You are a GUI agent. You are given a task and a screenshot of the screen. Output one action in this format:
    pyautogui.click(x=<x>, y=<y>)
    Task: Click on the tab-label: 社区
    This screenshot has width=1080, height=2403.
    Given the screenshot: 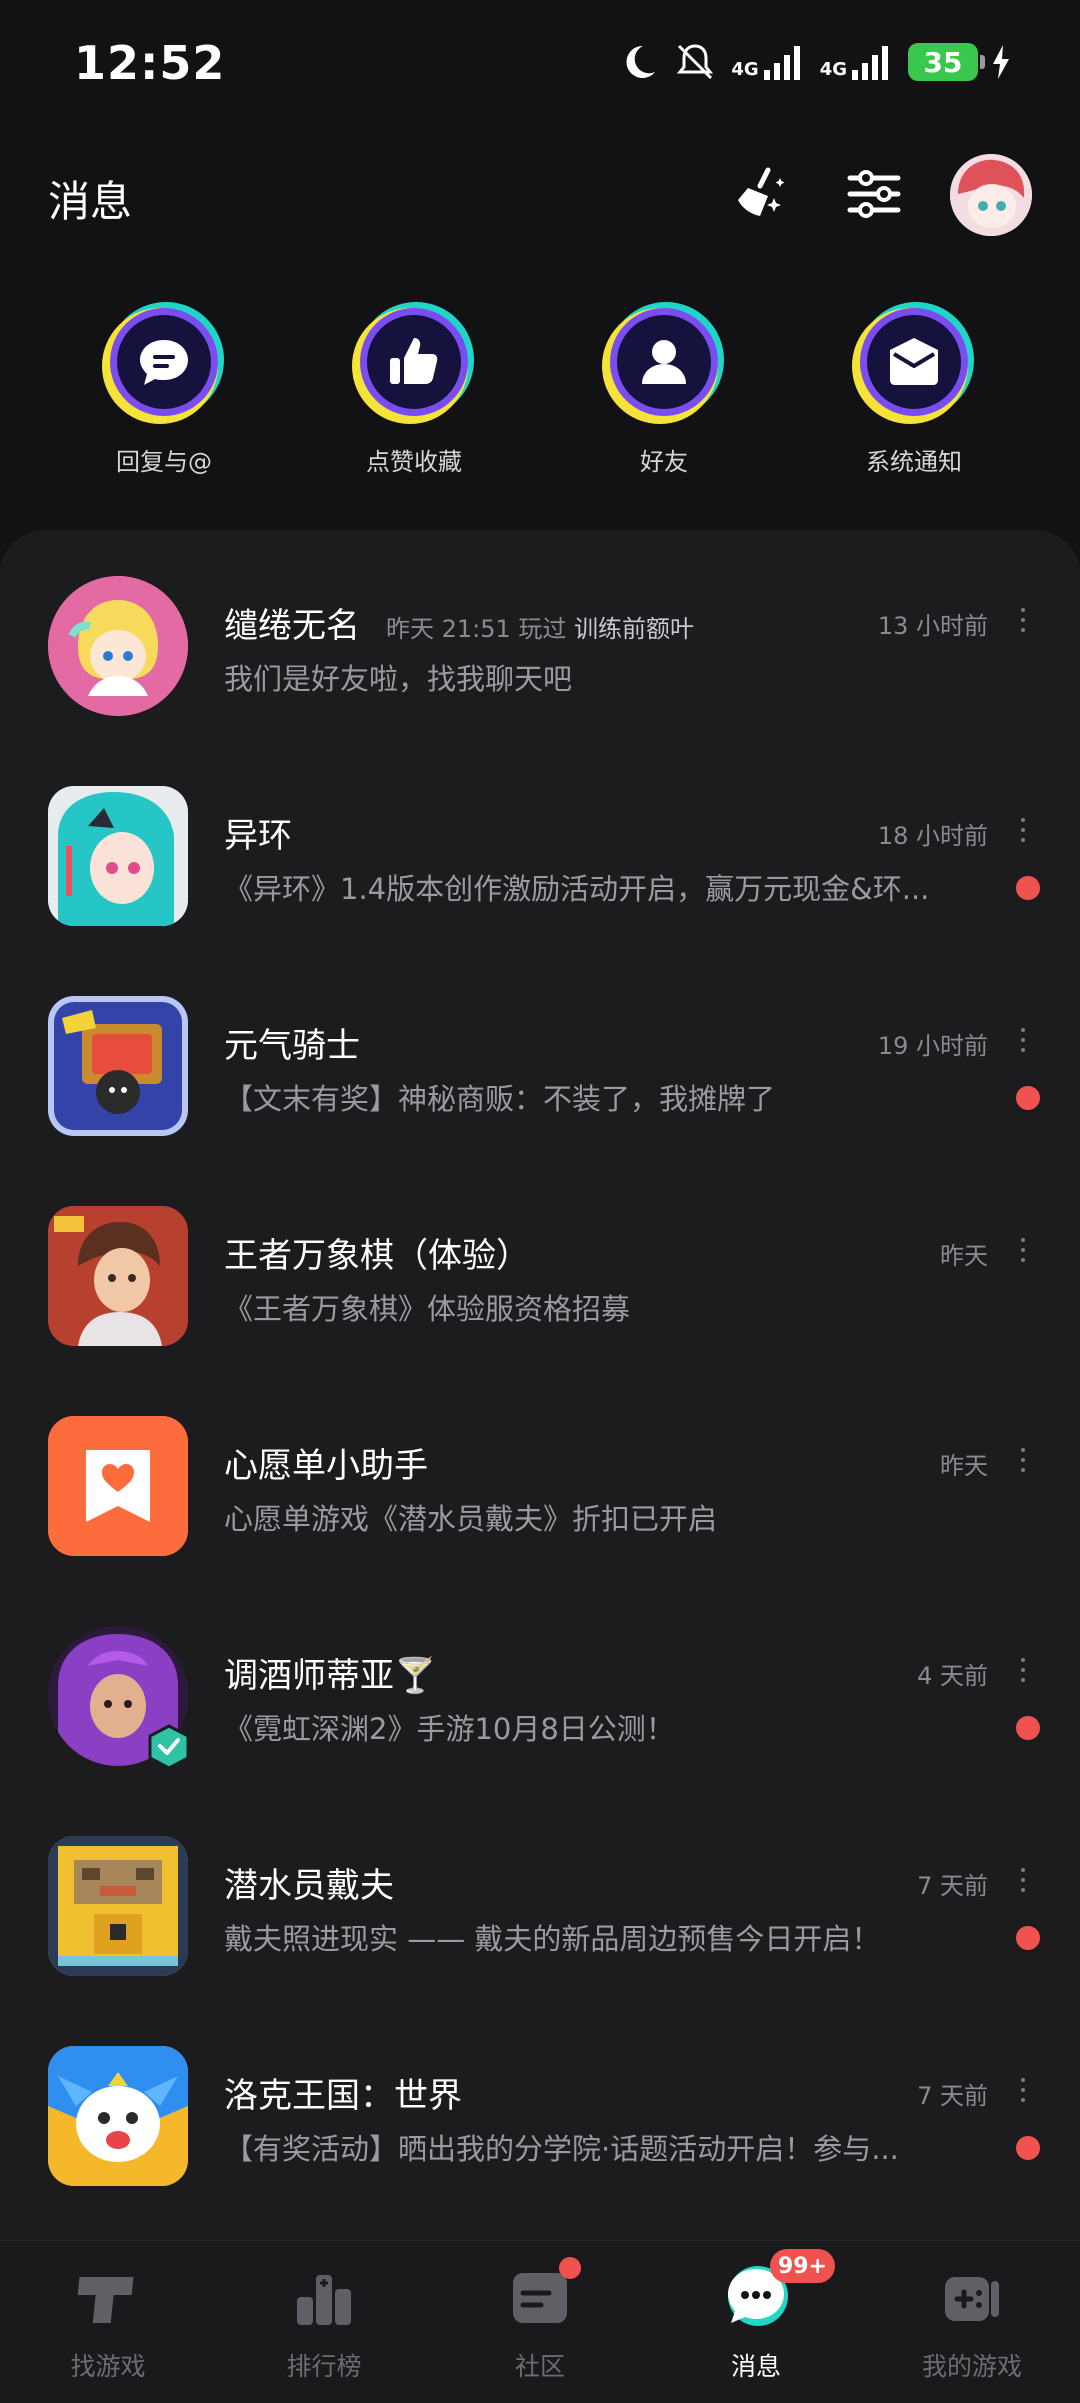 What is the action you would take?
    pyautogui.click(x=539, y=2366)
    